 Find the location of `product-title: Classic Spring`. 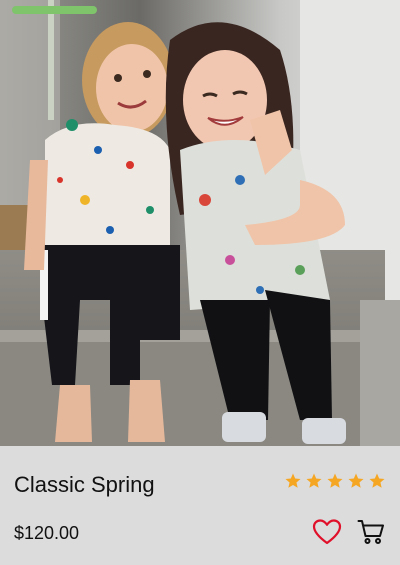

product-title: Classic Spring is located at coordinates (84, 484).